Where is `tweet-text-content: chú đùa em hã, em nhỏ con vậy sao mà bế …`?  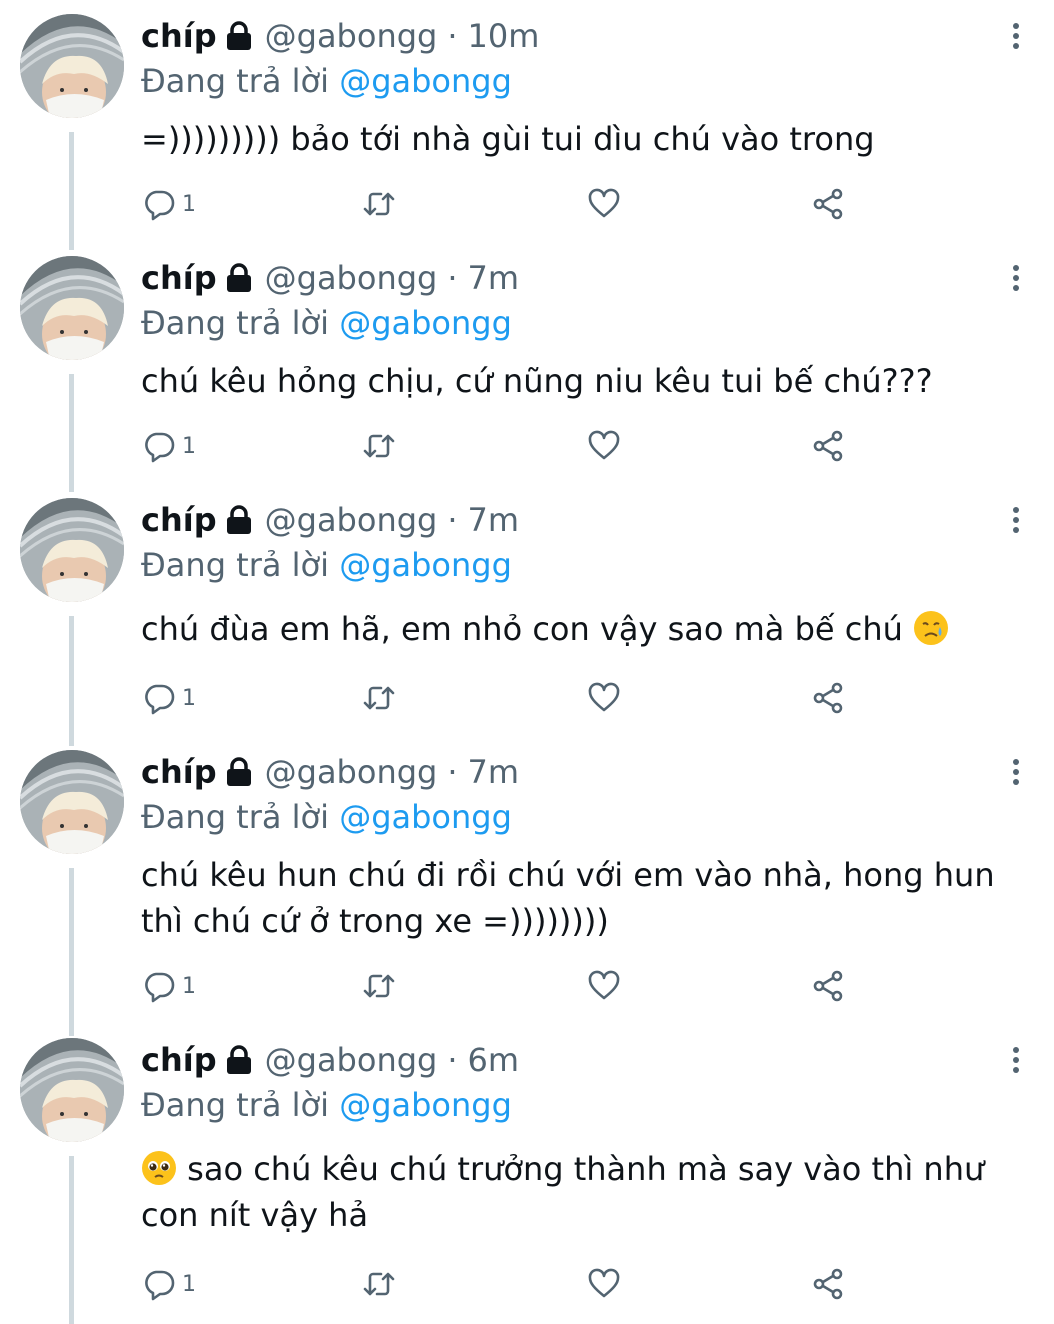
tweet-text-content: chú đùa em hã, em nhỏ con vậy sao mà bế … is located at coordinates (527, 629).